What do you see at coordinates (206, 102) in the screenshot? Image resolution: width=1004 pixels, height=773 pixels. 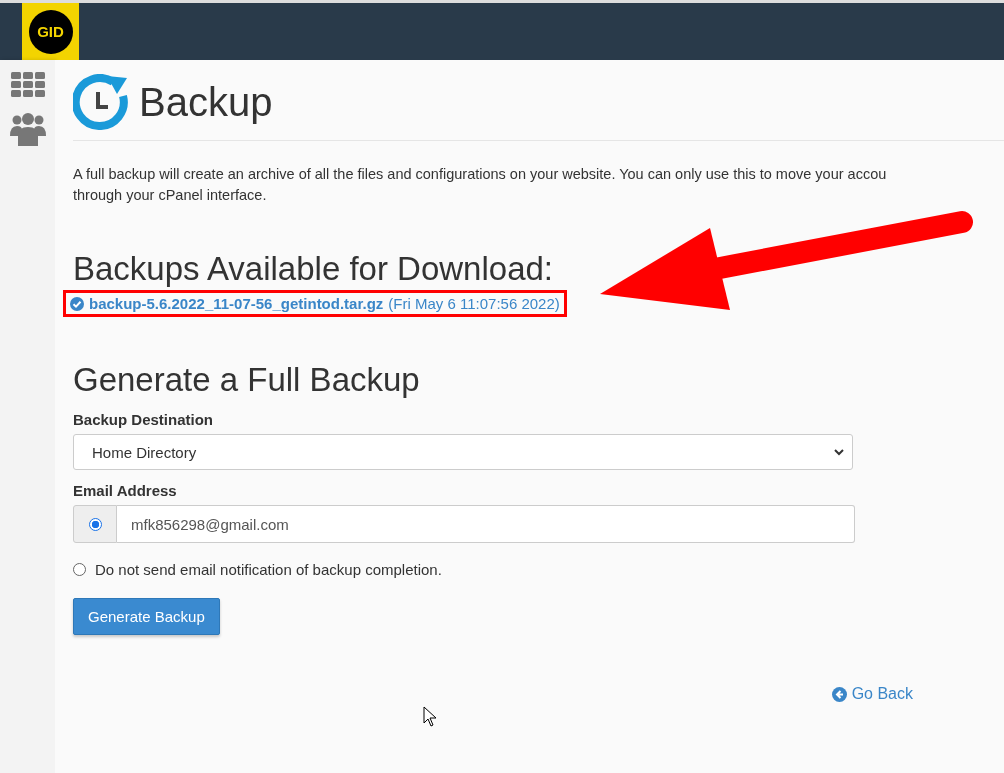 I see `page-title: Backup` at bounding box center [206, 102].